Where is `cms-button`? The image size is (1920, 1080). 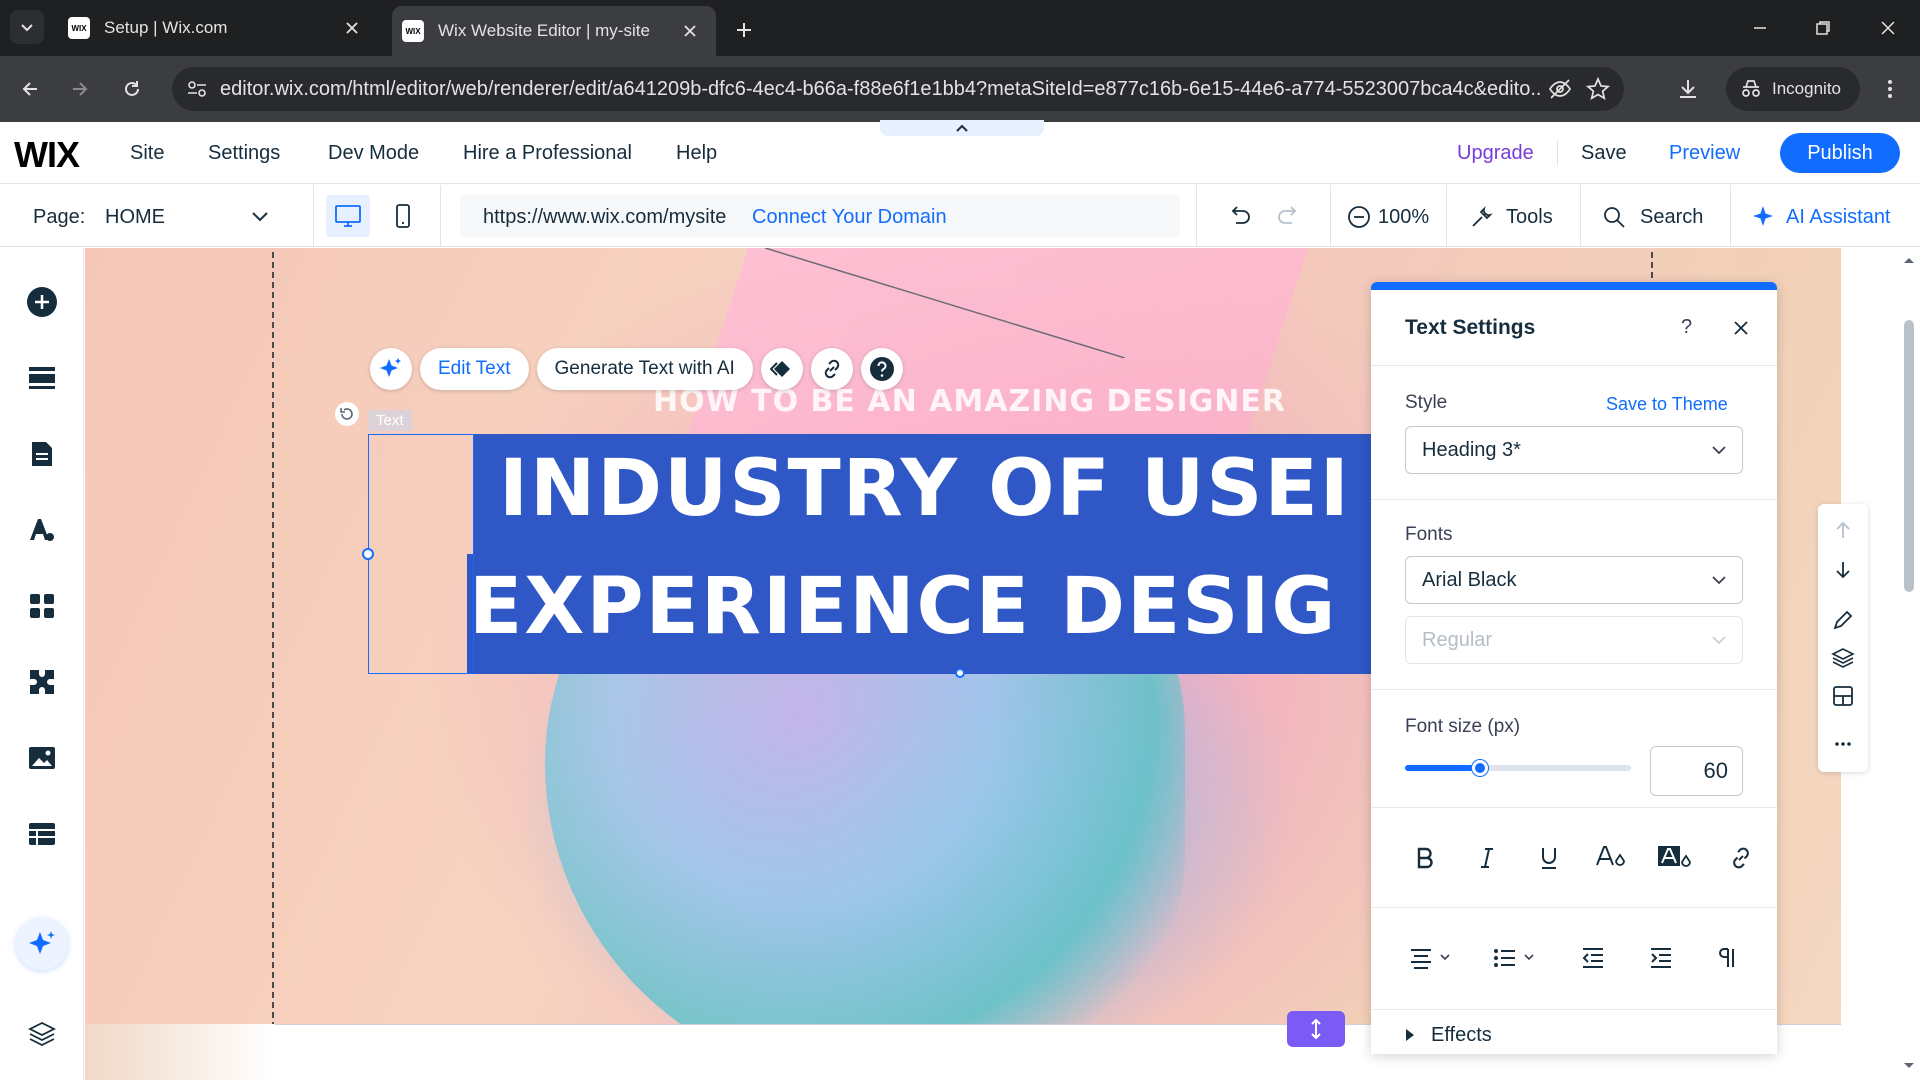 cms-button is located at coordinates (42, 834).